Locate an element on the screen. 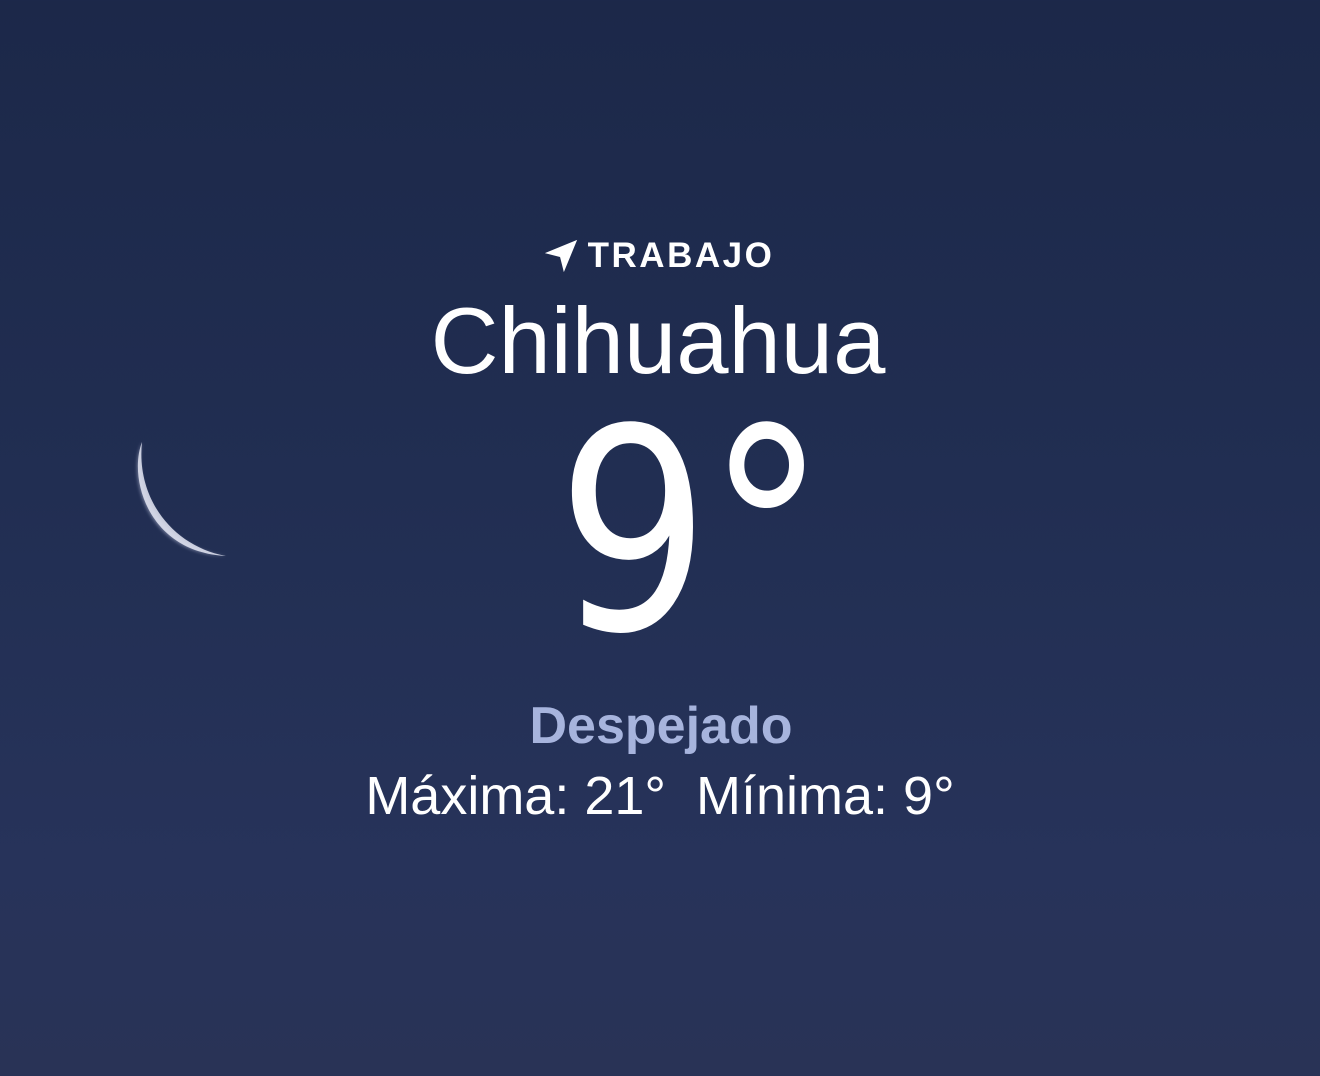 This screenshot has width=1320, height=1076. low-temperature: Mínima: 9° is located at coordinates (825, 796).